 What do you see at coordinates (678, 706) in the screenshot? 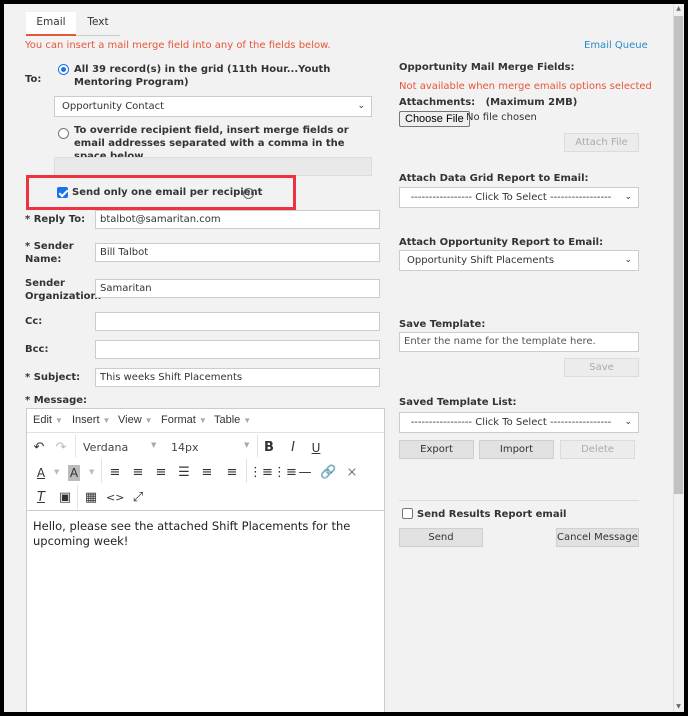
I see `scroll-down-icon: ▼` at bounding box center [678, 706].